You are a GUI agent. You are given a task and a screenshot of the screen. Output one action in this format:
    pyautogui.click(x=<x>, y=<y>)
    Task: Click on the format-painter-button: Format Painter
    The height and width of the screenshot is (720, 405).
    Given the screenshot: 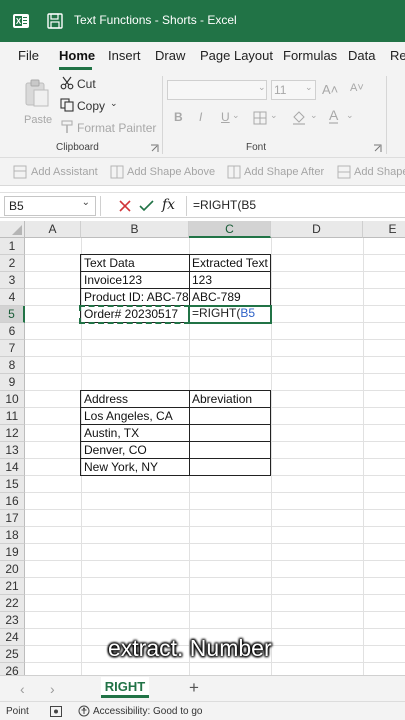 What is the action you would take?
    pyautogui.click(x=116, y=128)
    